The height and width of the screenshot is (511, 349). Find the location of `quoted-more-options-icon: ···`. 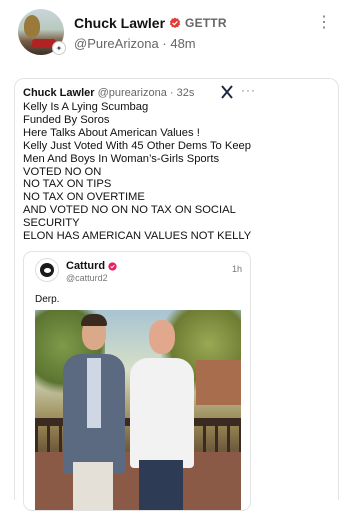

quoted-more-options-icon: ··· is located at coordinates (248, 90).